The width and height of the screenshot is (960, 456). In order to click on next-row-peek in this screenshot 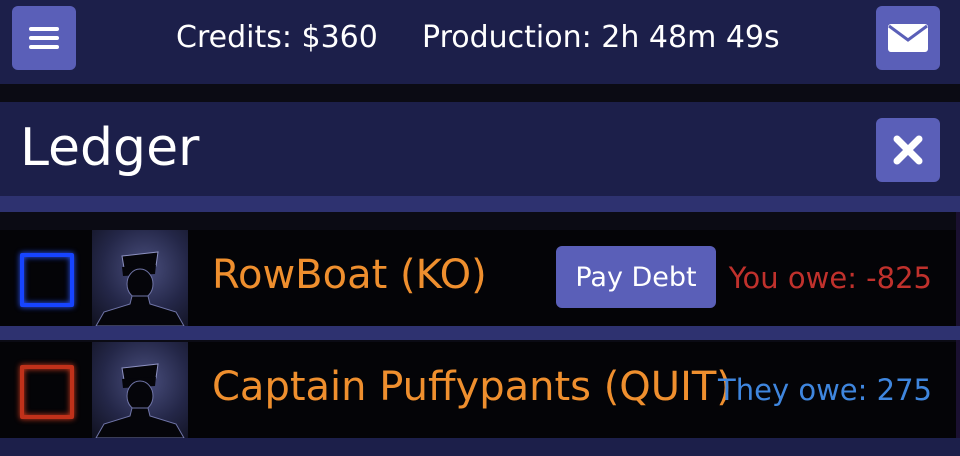, I will do `click(480, 447)`.